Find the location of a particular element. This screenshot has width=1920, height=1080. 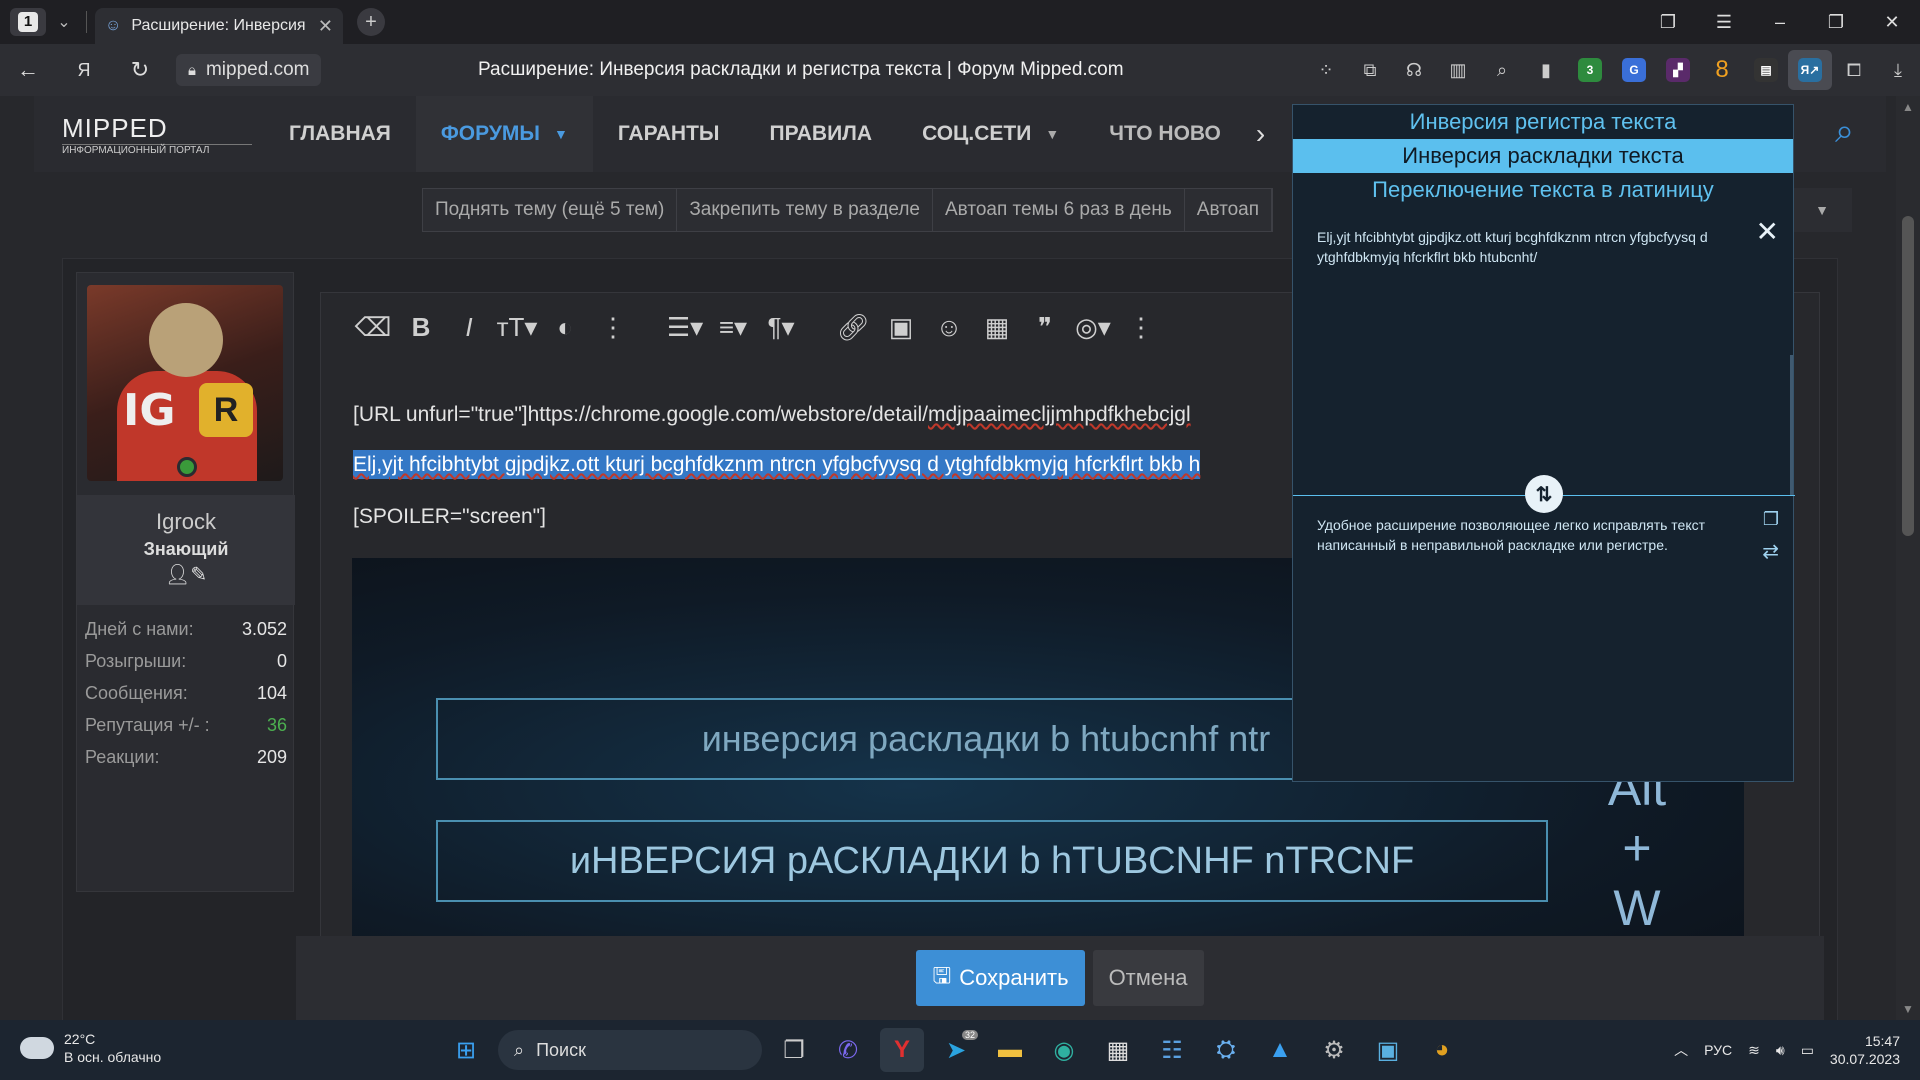

menu-icon: ☰ is located at coordinates (1724, 22).